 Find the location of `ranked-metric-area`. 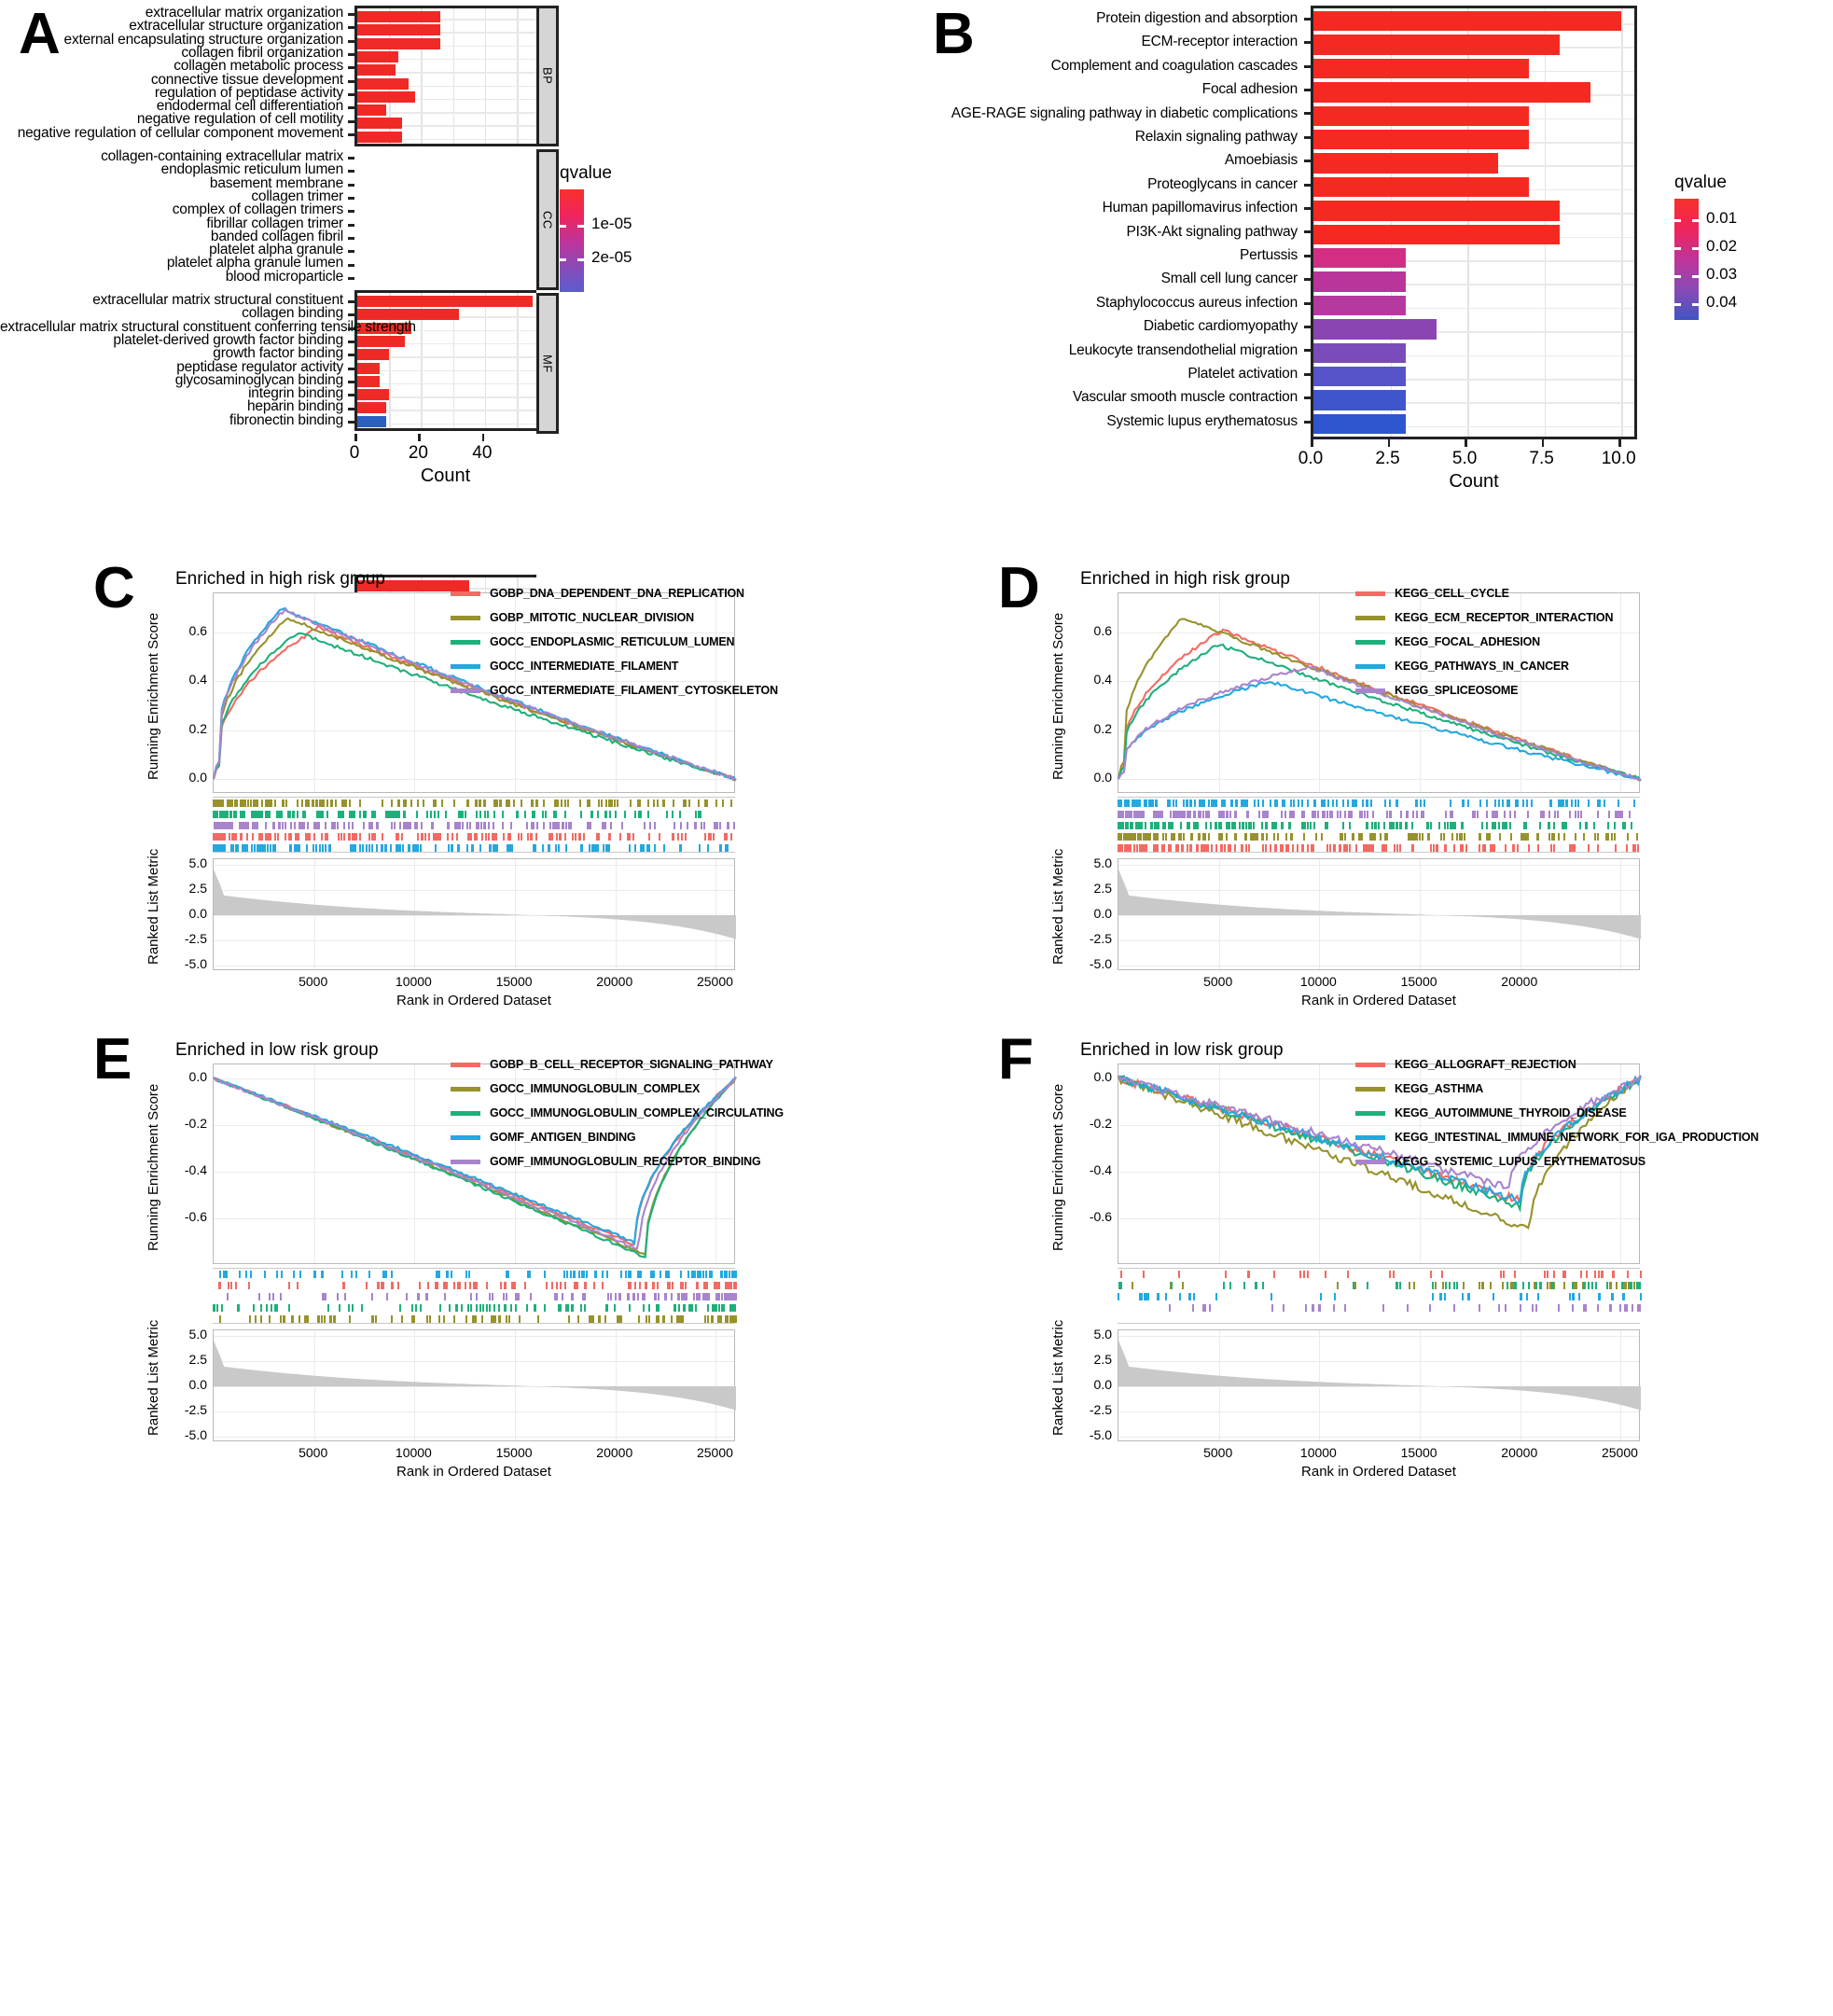

ranked-metric-area is located at coordinates (475, 904).